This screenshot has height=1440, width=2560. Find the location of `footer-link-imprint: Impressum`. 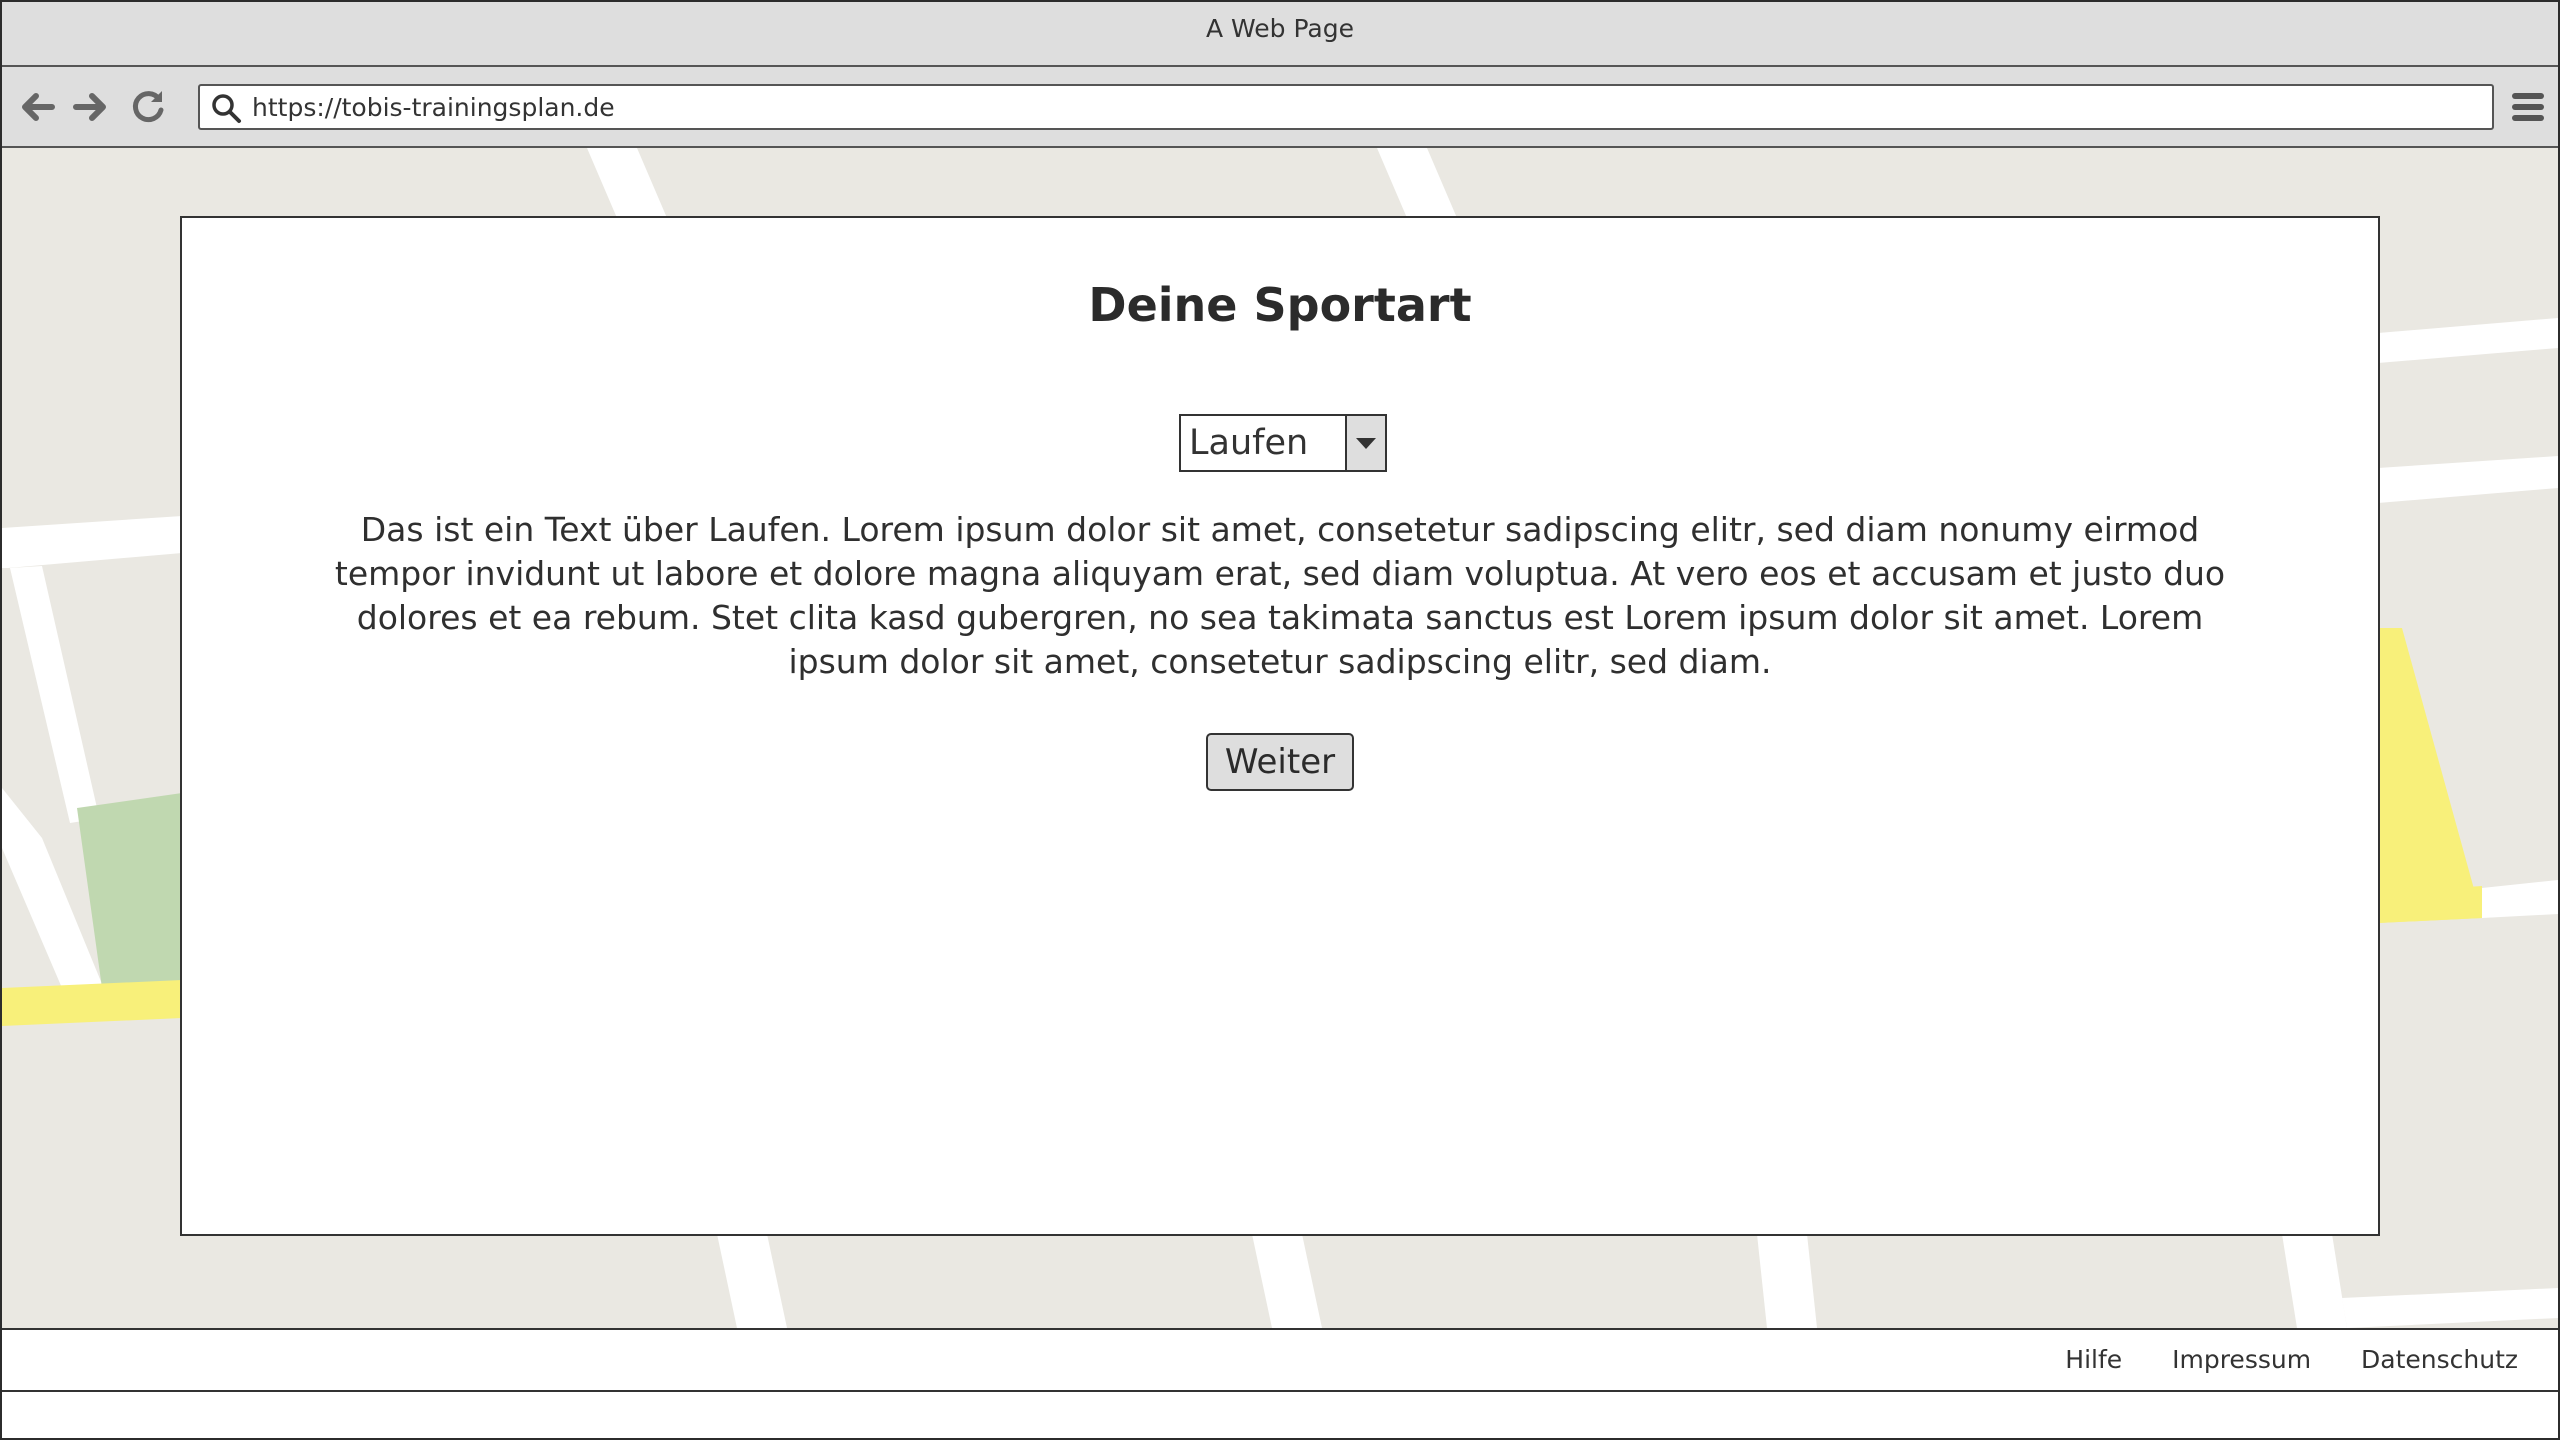

footer-link-imprint: Impressum is located at coordinates (2241, 1359).